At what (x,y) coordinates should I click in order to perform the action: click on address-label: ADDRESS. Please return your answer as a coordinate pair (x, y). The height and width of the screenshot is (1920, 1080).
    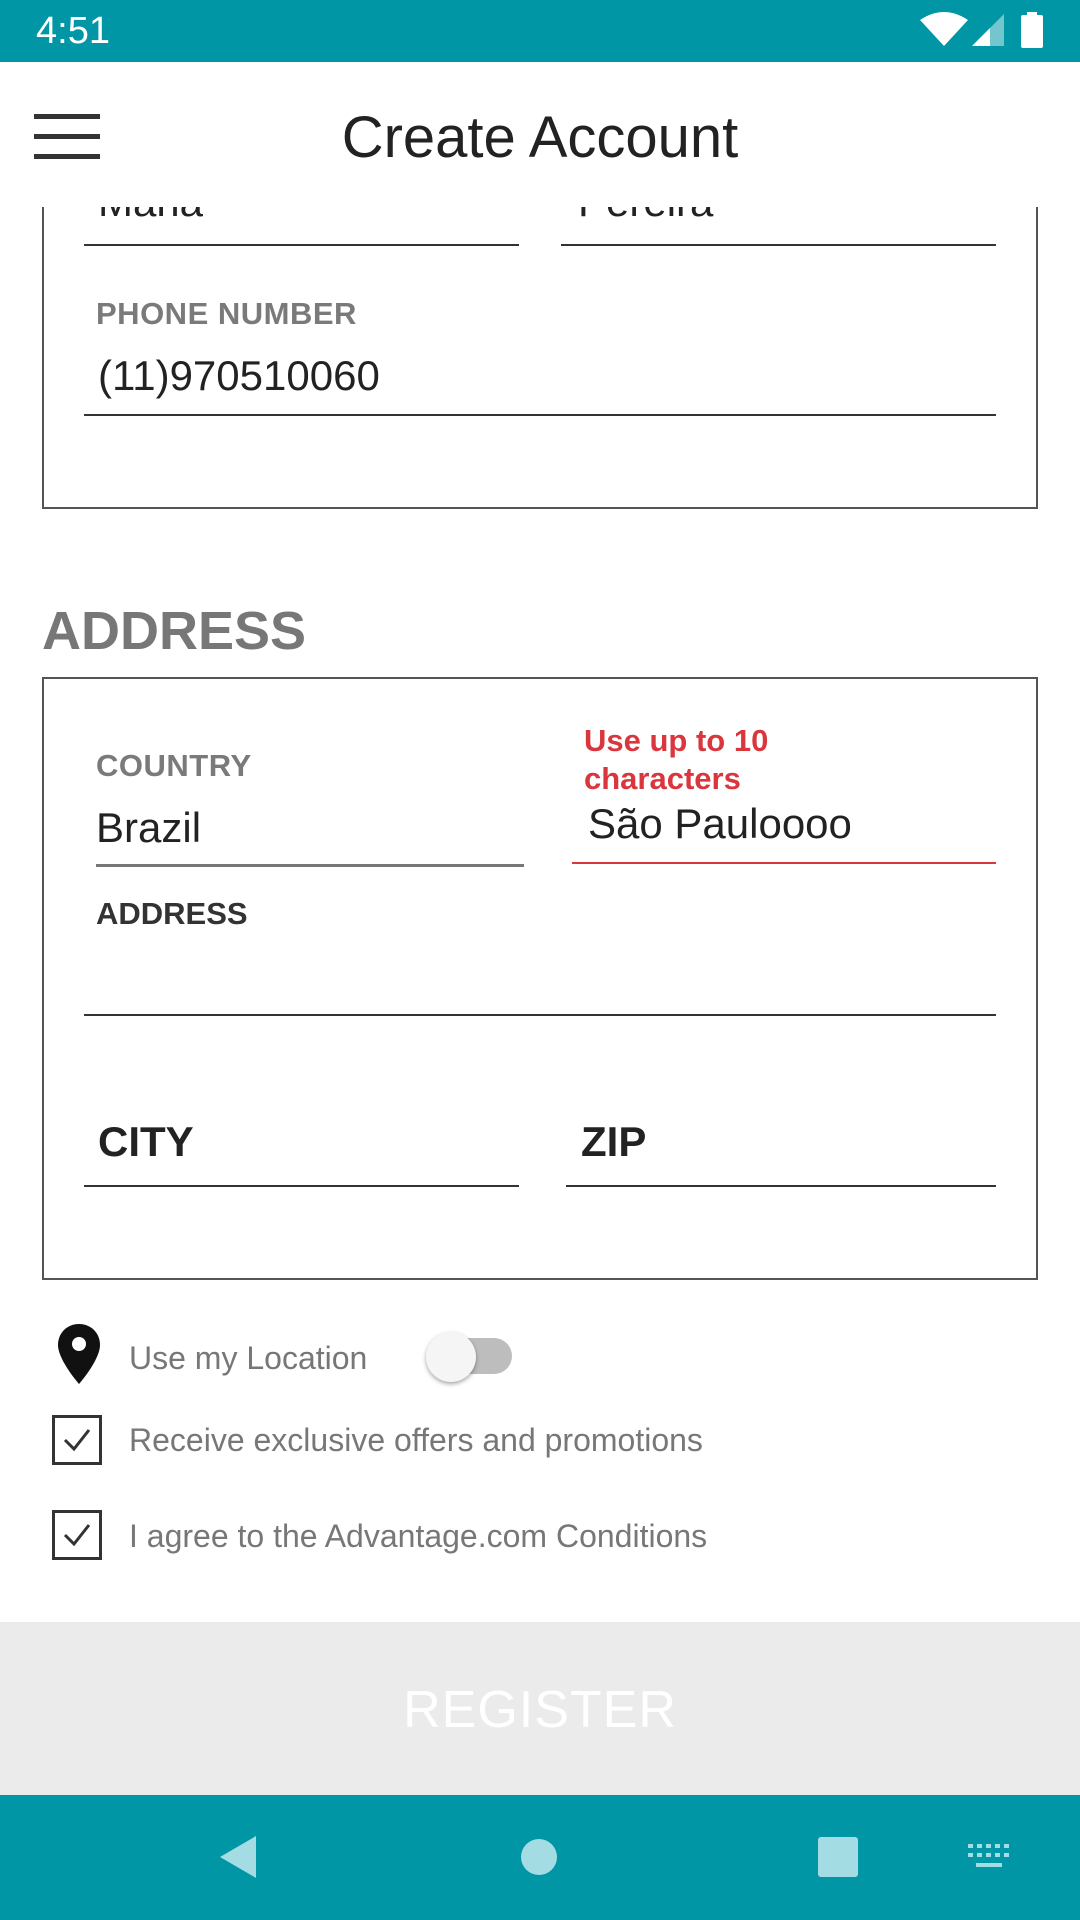
    Looking at the image, I should click on (172, 913).